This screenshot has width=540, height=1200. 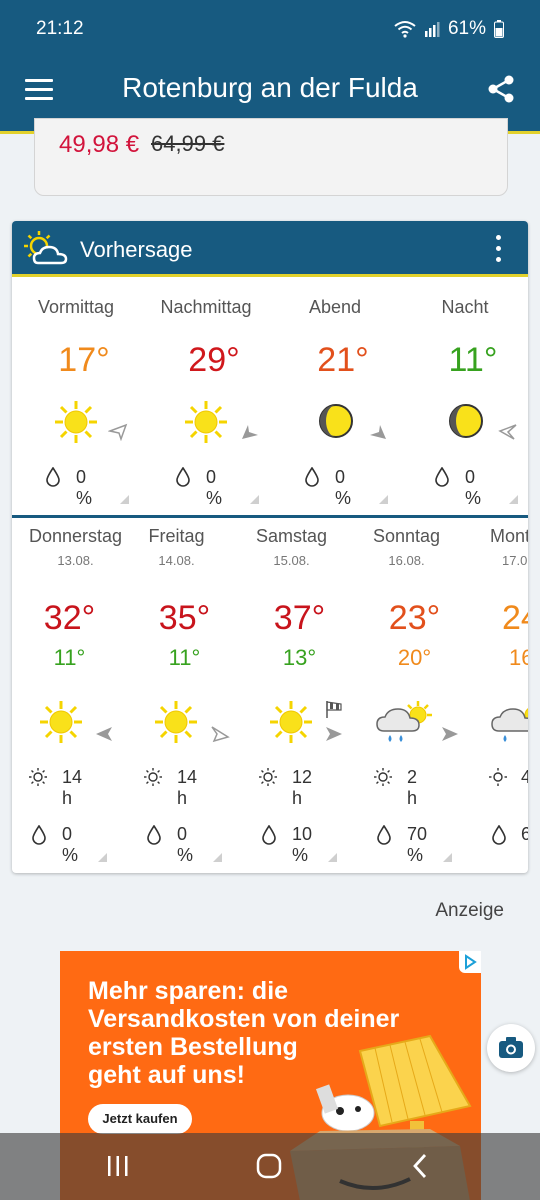 I want to click on day-max-temp: 23°, so click(x=414, y=618).